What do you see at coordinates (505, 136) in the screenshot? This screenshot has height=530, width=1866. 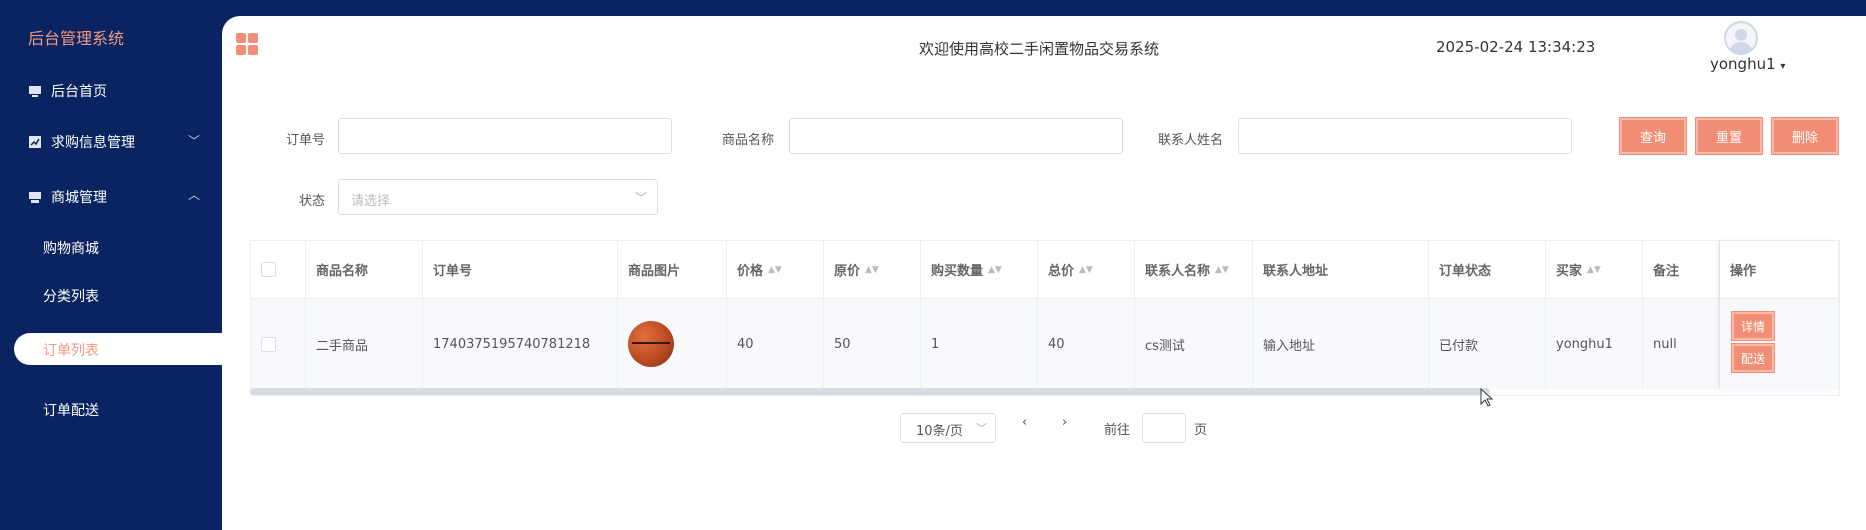 I see `order-no-input` at bounding box center [505, 136].